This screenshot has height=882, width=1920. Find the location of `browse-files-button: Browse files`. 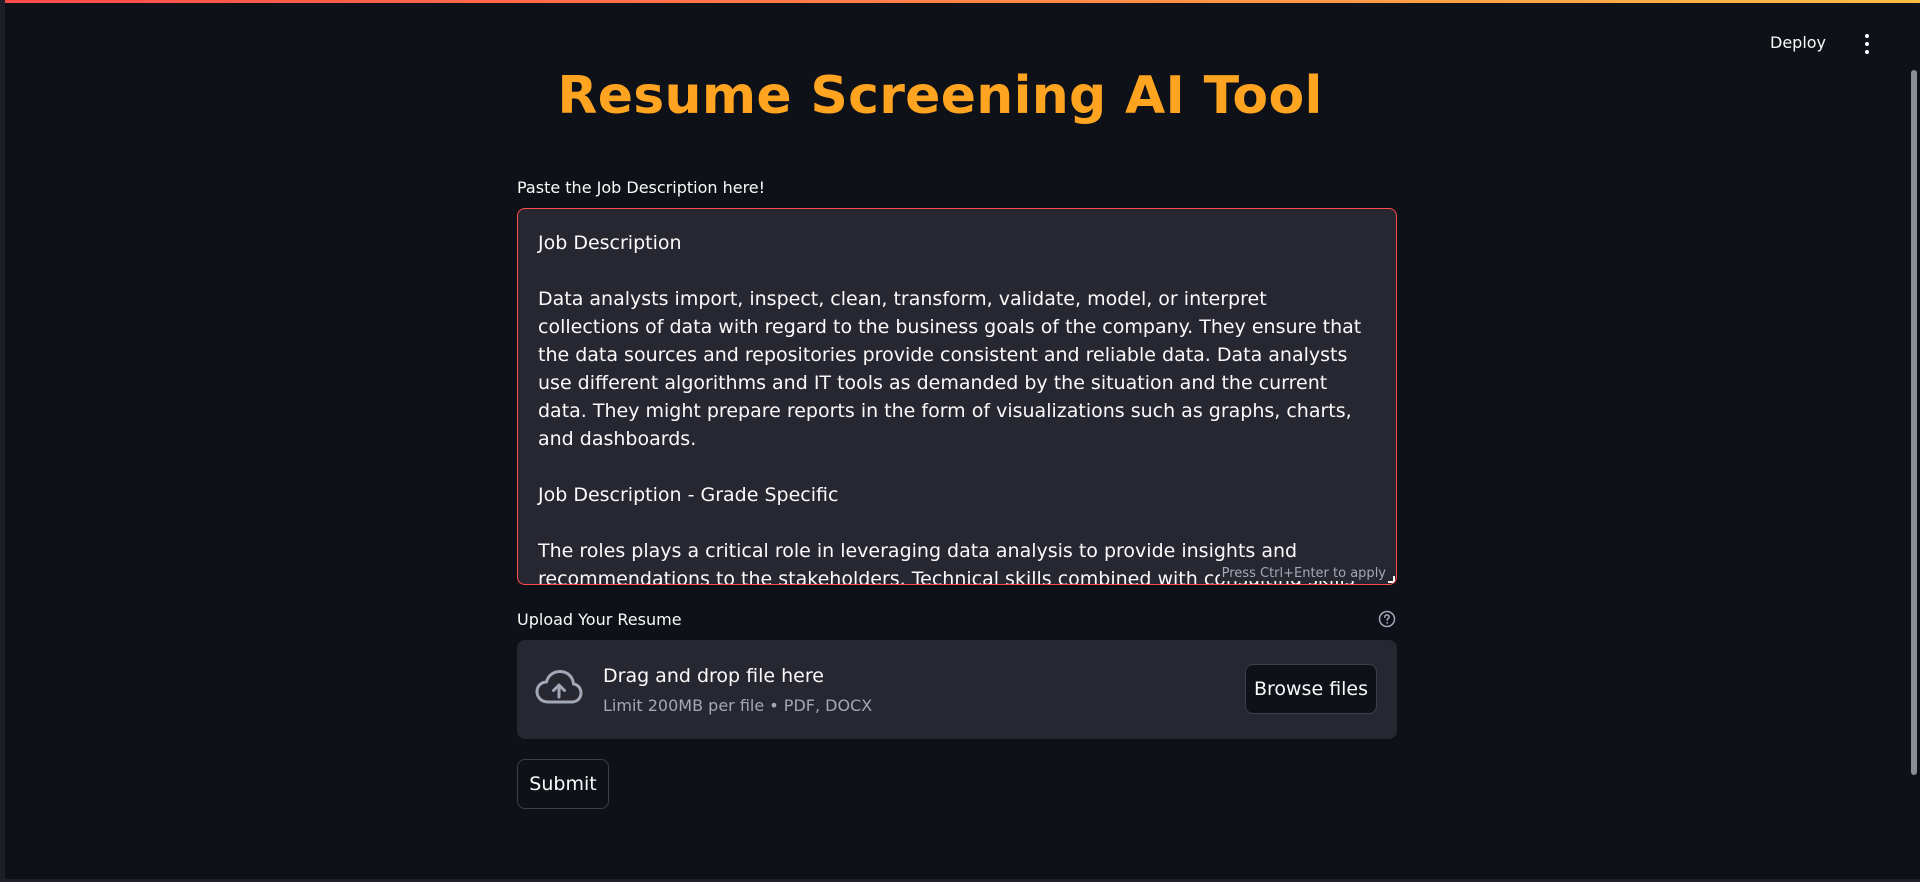

browse-files-button: Browse files is located at coordinates (1311, 689).